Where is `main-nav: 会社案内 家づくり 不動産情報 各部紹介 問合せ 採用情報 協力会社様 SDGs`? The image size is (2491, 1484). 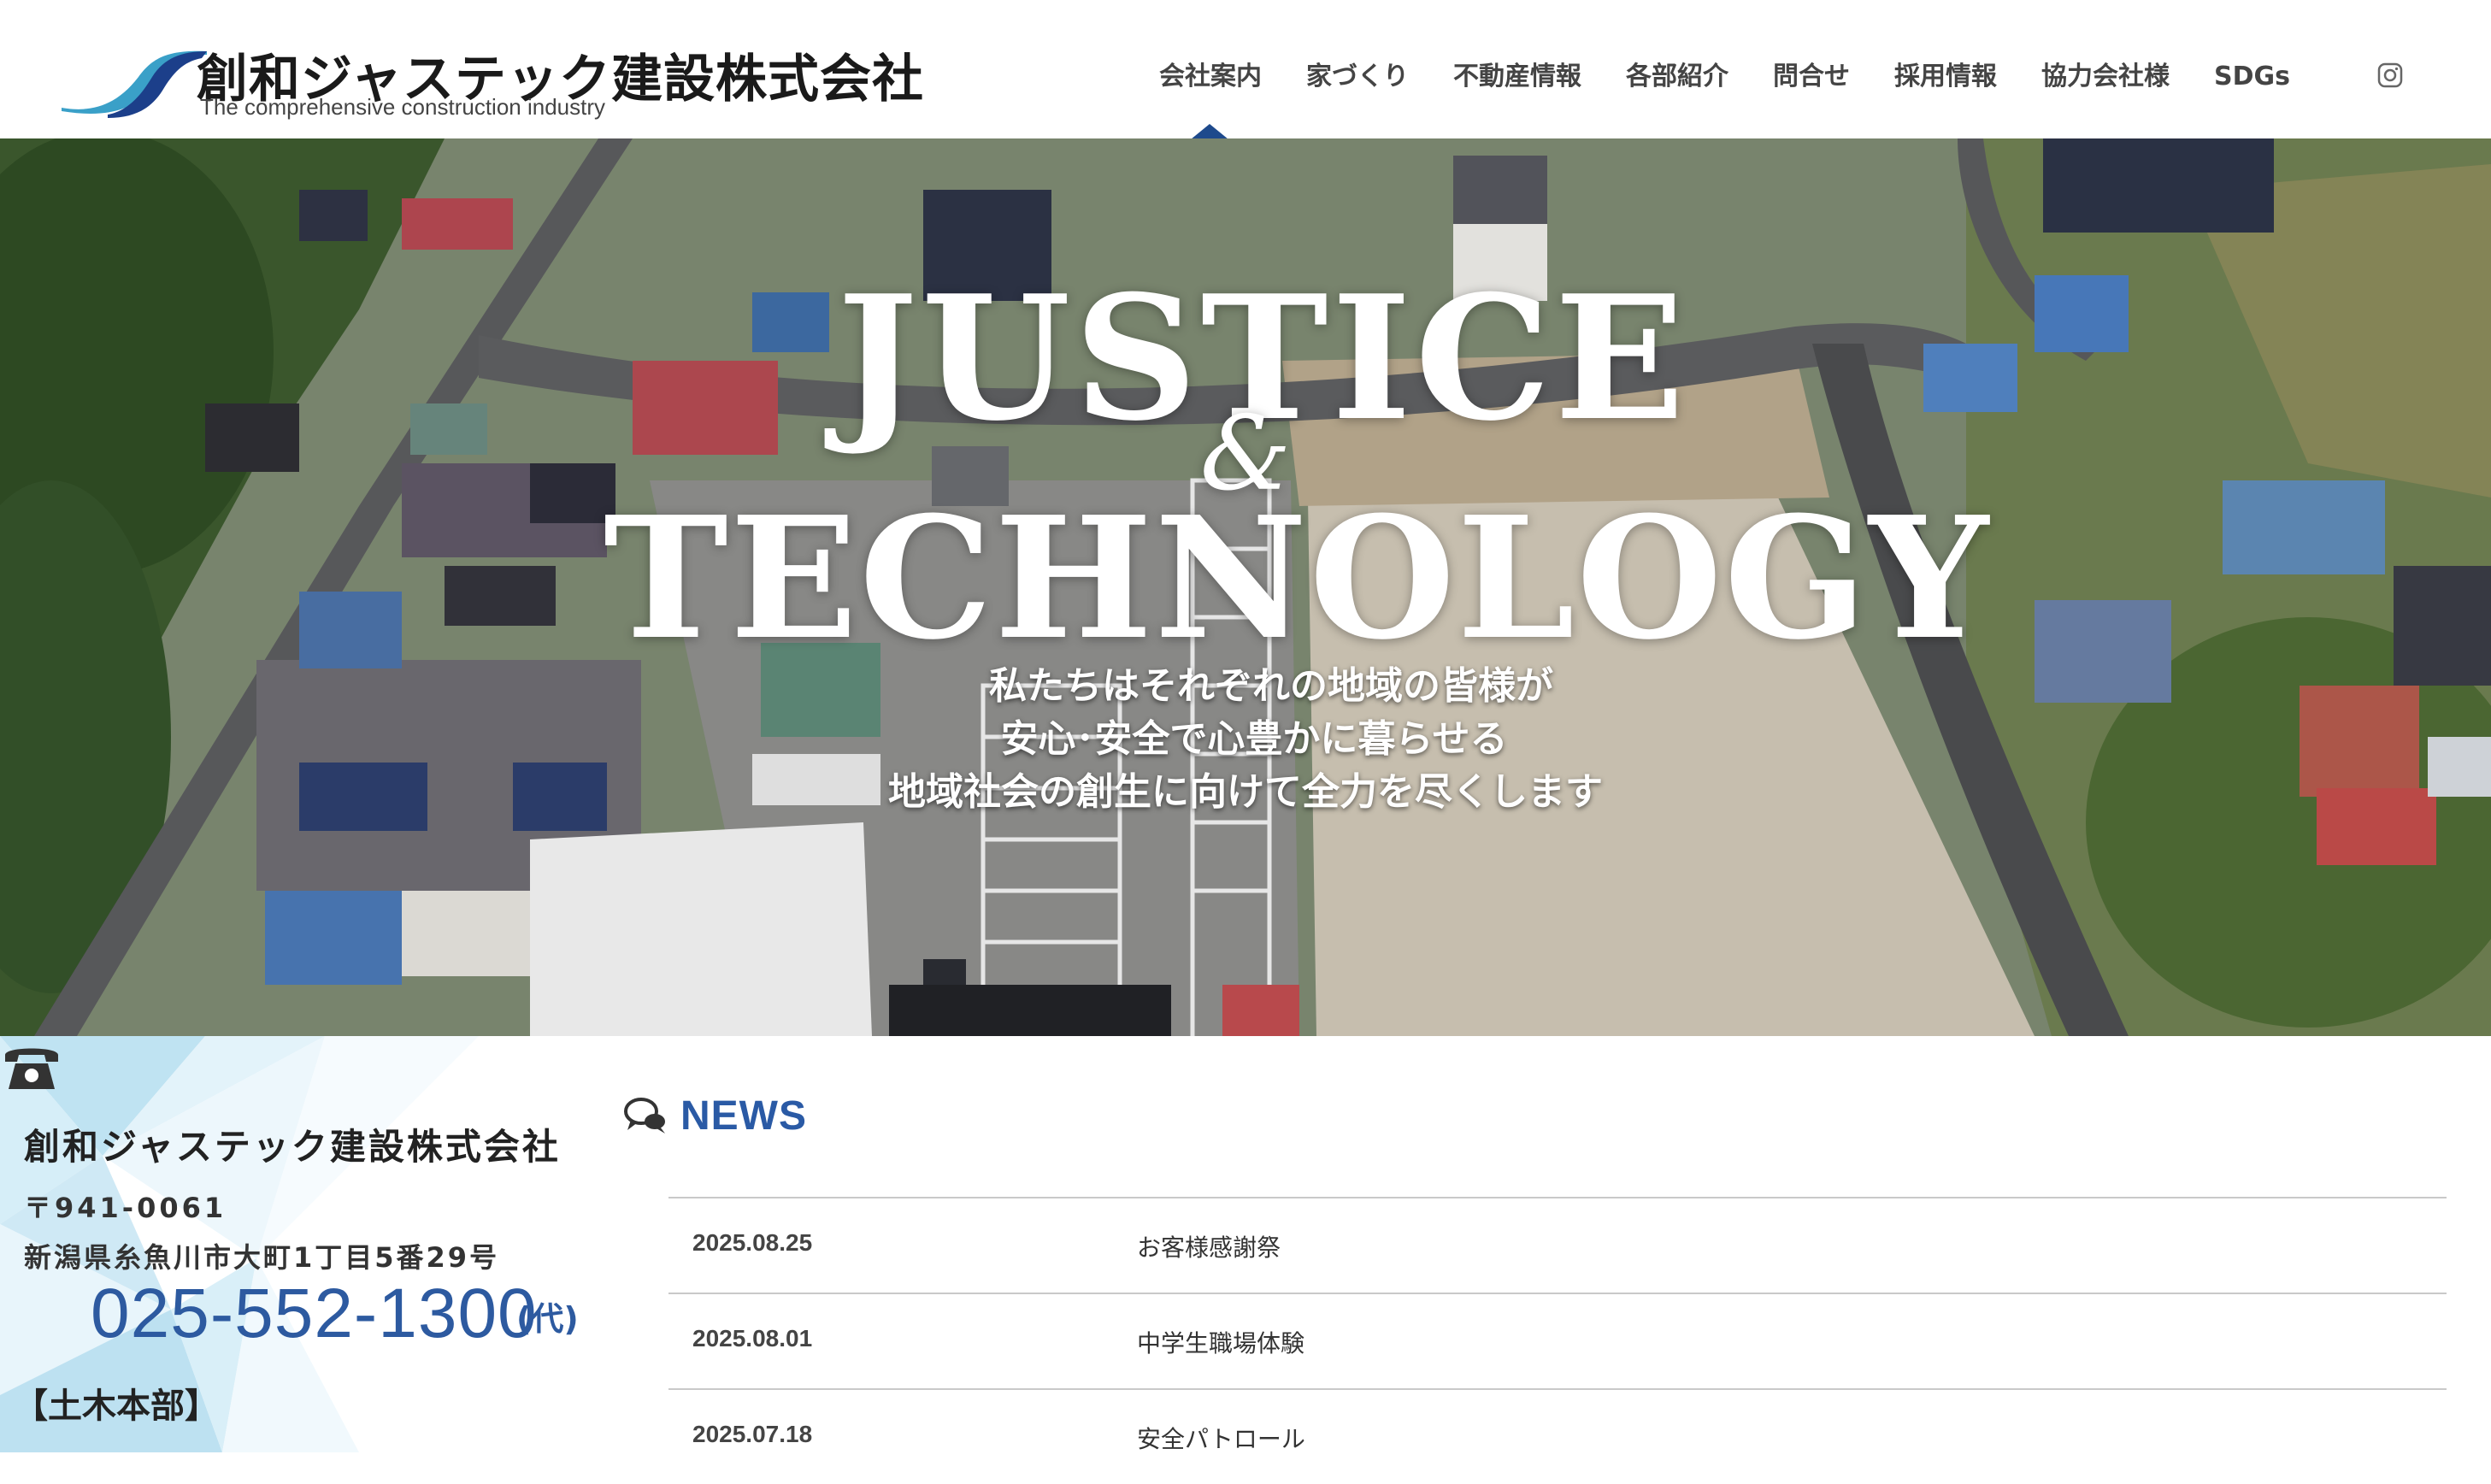
main-nav: 会社案内 家づくり 不動産情報 各部紹介 問合せ 採用情報 協力会社様 SDGs is located at coordinates (1724, 77).